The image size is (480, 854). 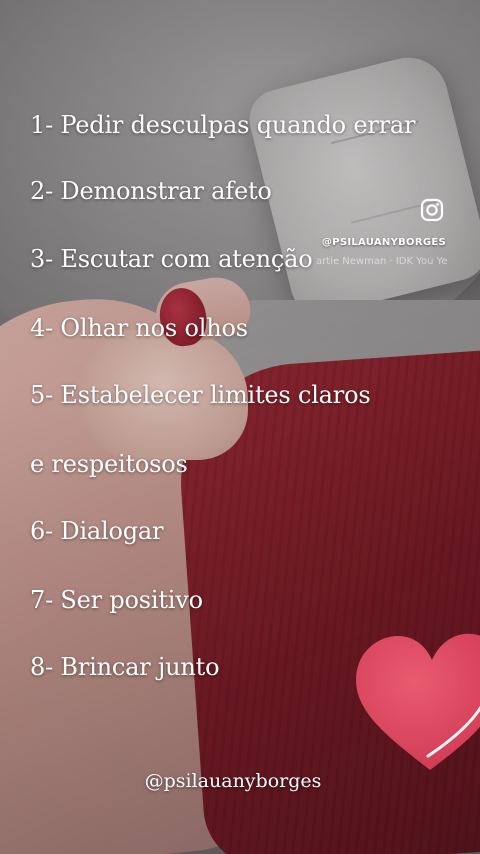 I want to click on instagram-handle: @PSILAUANYBORGES, so click(x=384, y=242).